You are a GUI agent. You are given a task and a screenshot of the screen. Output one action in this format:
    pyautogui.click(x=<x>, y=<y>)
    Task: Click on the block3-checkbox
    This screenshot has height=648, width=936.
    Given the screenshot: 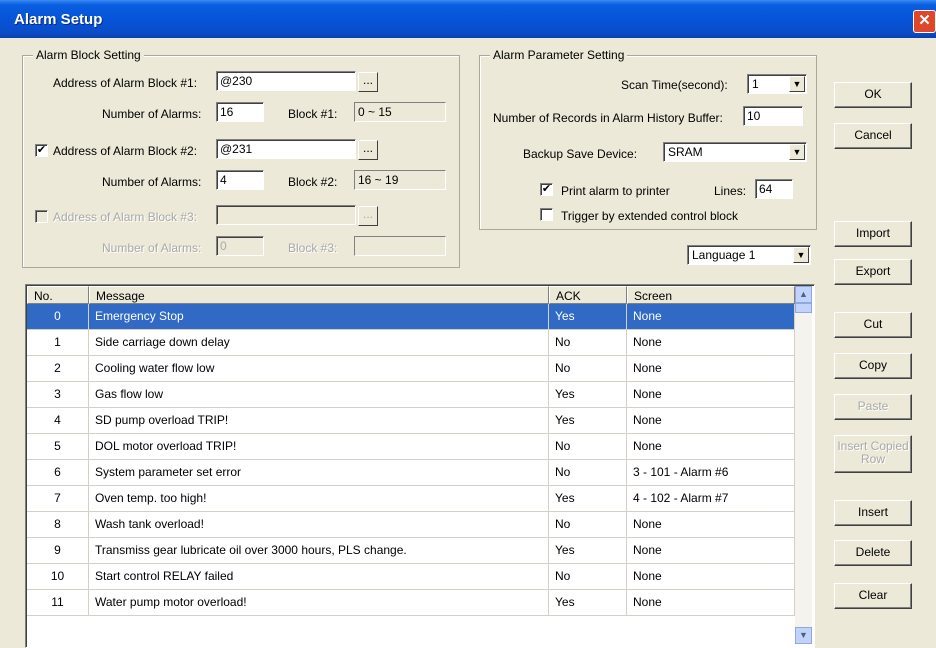 What is the action you would take?
    pyautogui.click(x=41, y=216)
    